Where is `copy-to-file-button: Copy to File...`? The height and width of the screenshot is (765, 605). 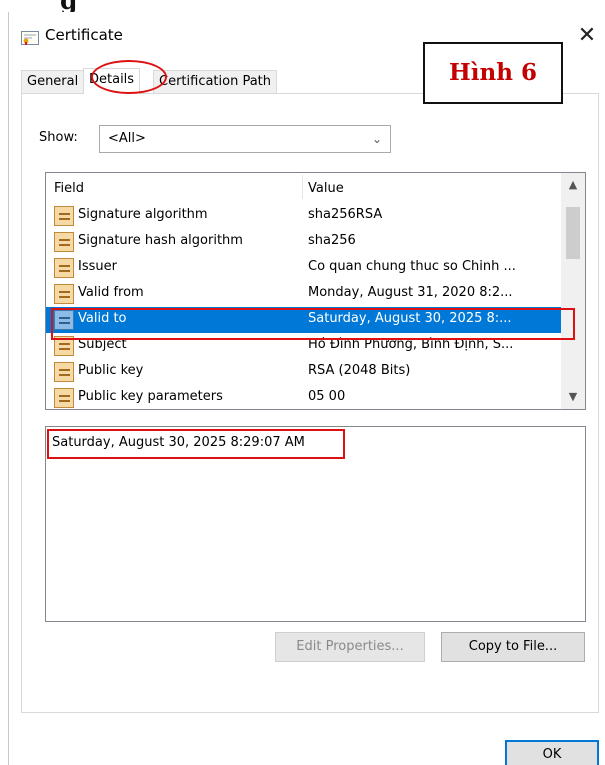
copy-to-file-button: Copy to File... is located at coordinates (513, 647).